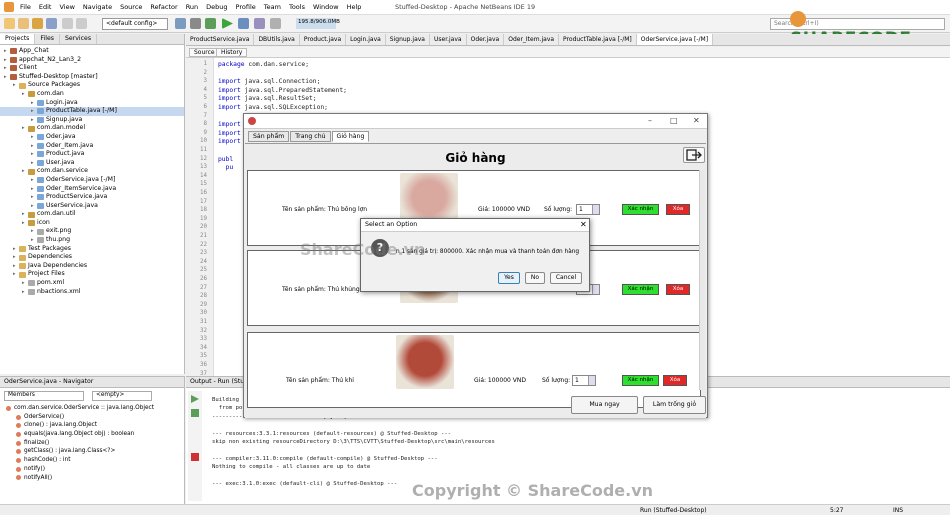  I want to click on editor-tab: Signup.java, so click(407, 39).